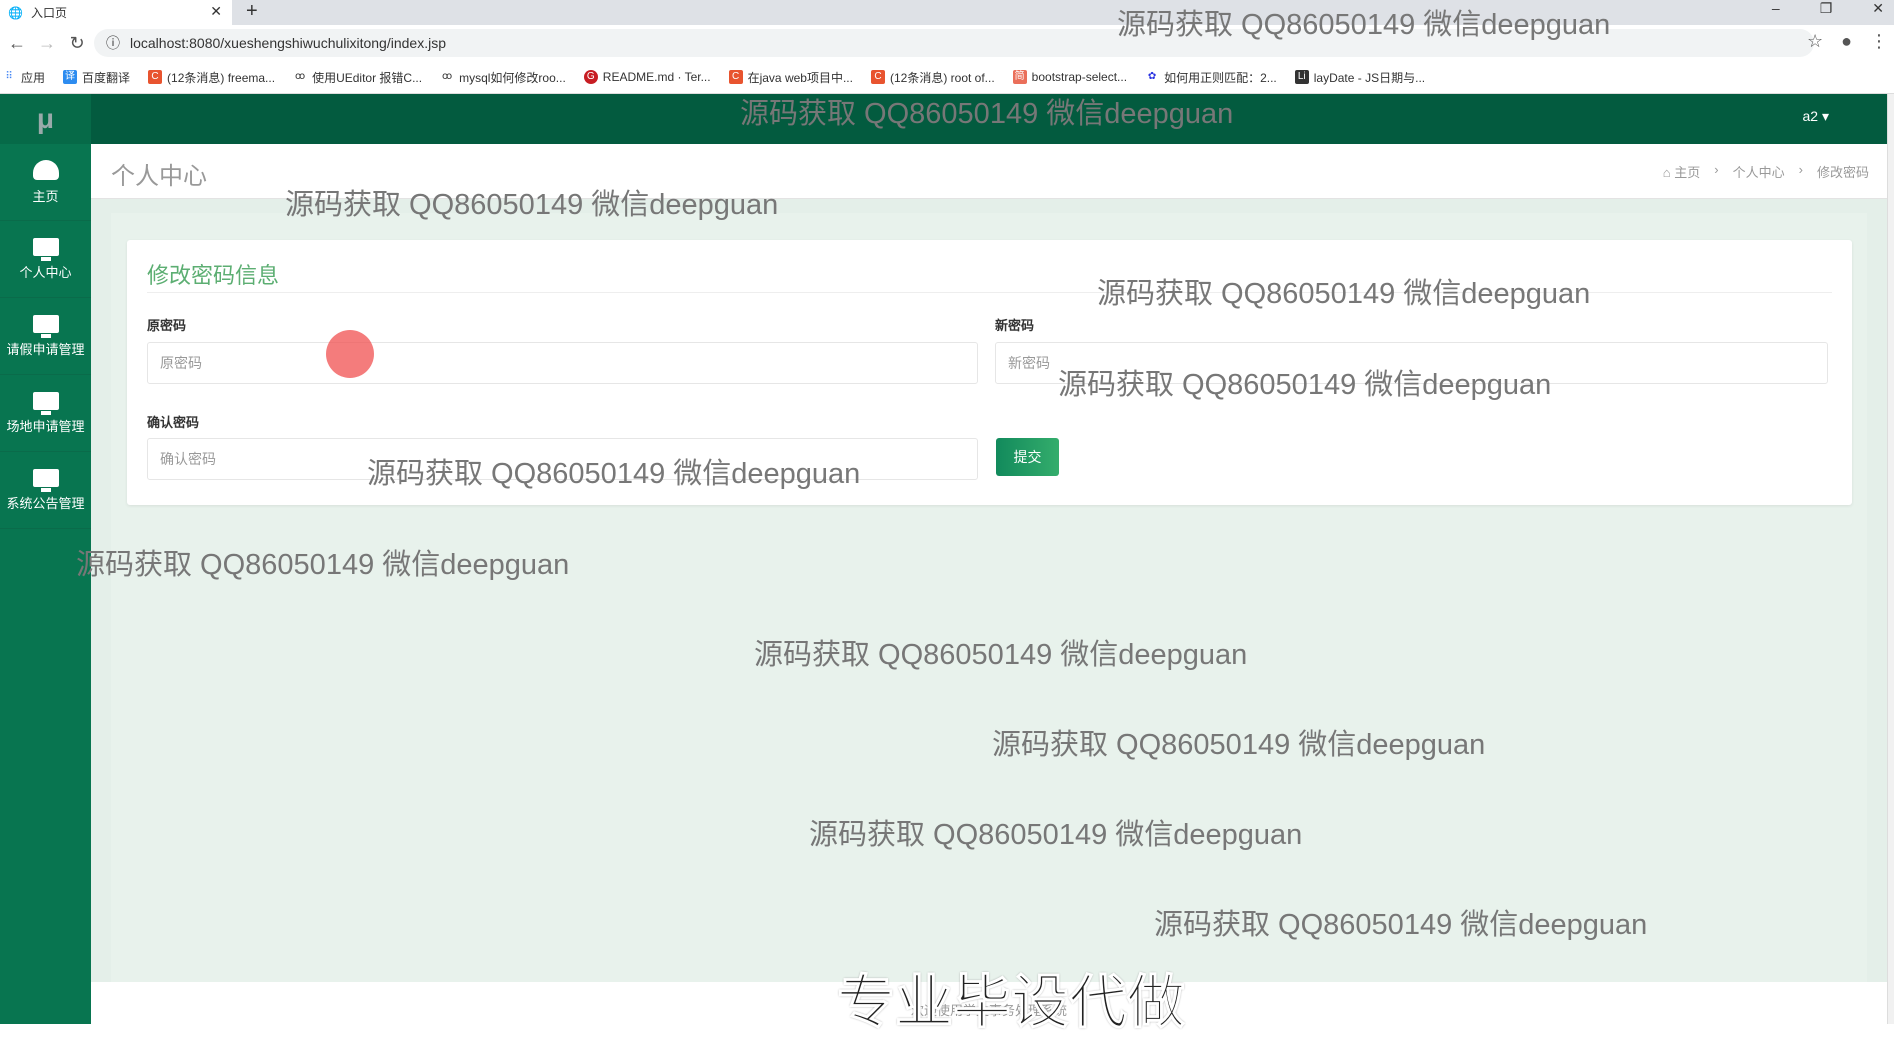 The image size is (1894, 1039). Describe the element at coordinates (562, 363) in the screenshot. I see `old-password-input` at that location.